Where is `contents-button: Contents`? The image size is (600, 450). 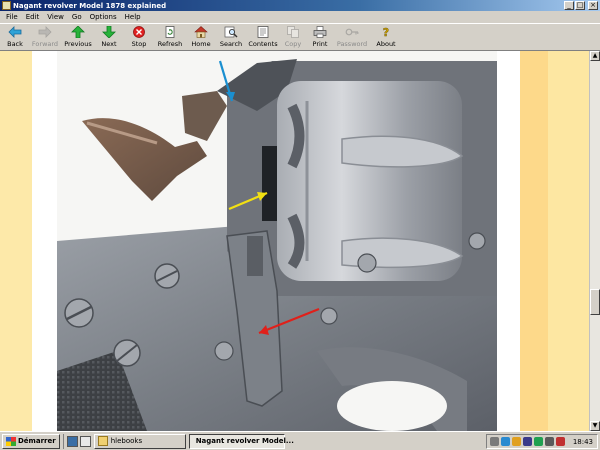 contents-button: Contents is located at coordinates (263, 37).